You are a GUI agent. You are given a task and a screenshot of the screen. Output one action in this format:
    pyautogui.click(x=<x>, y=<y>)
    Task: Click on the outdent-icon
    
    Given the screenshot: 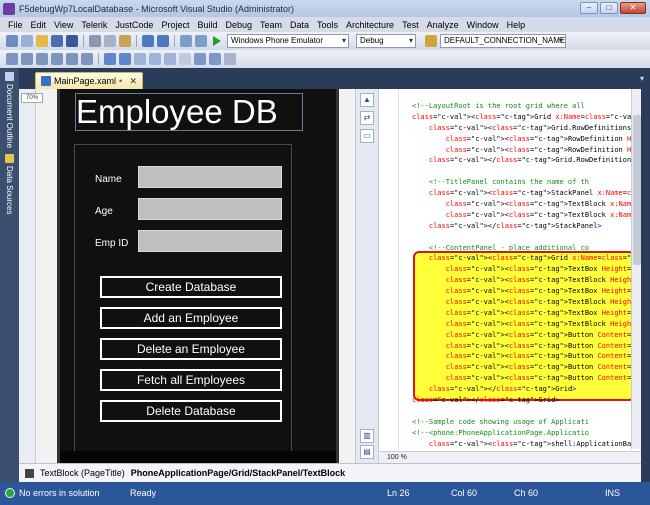 What is the action you would take?
    pyautogui.click(x=215, y=59)
    